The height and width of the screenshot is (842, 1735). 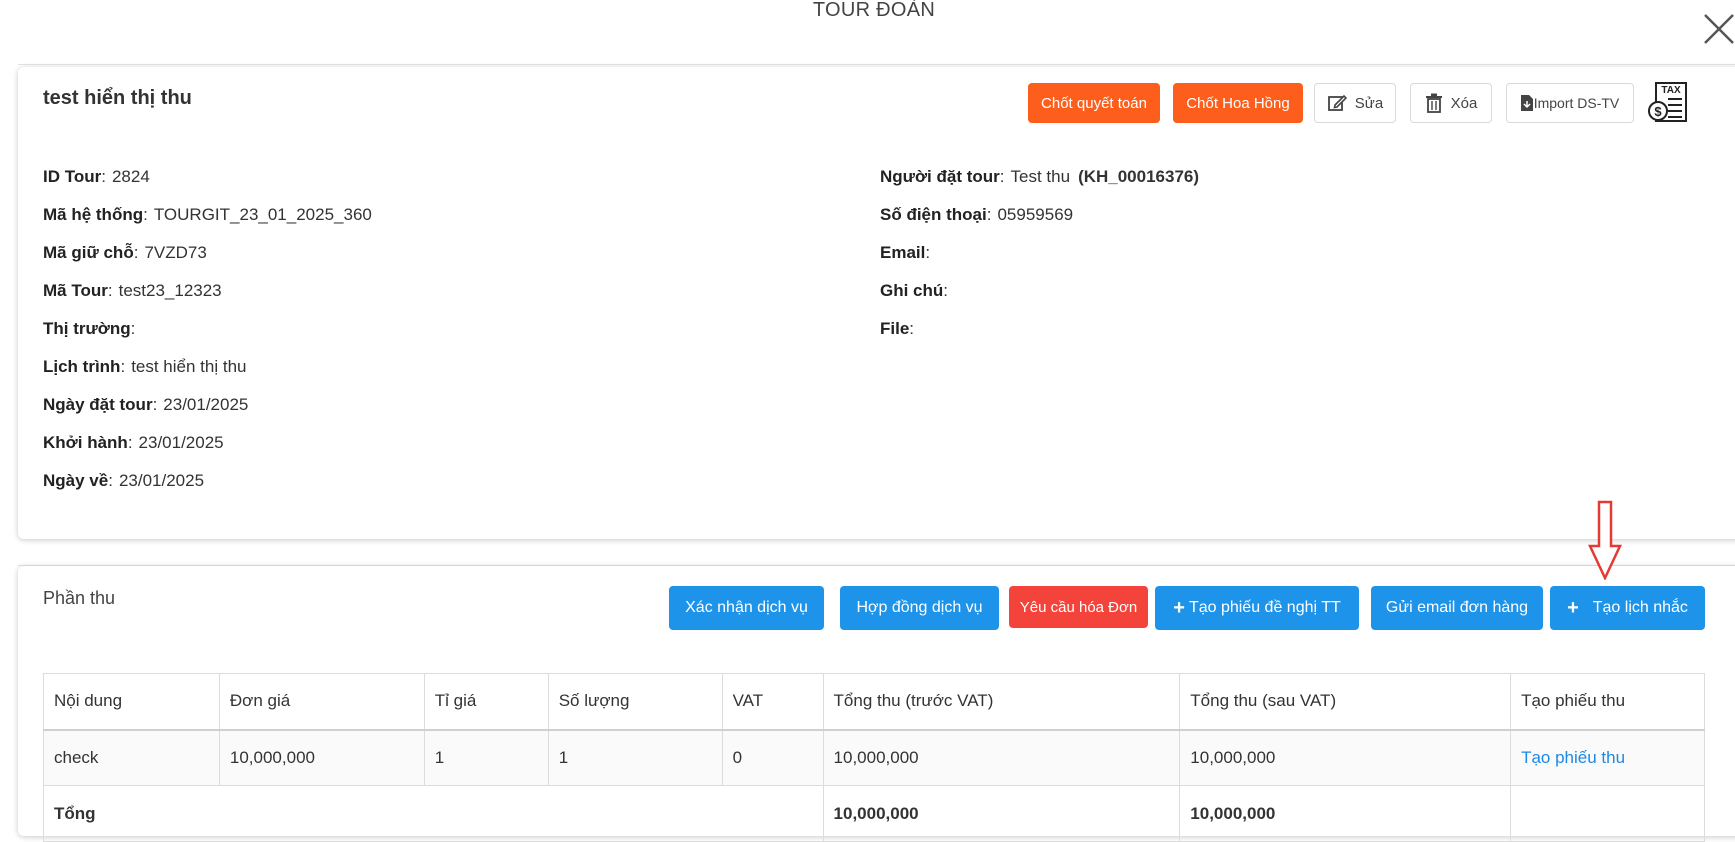 I want to click on tour-name: test hiển thị thu, so click(x=117, y=98).